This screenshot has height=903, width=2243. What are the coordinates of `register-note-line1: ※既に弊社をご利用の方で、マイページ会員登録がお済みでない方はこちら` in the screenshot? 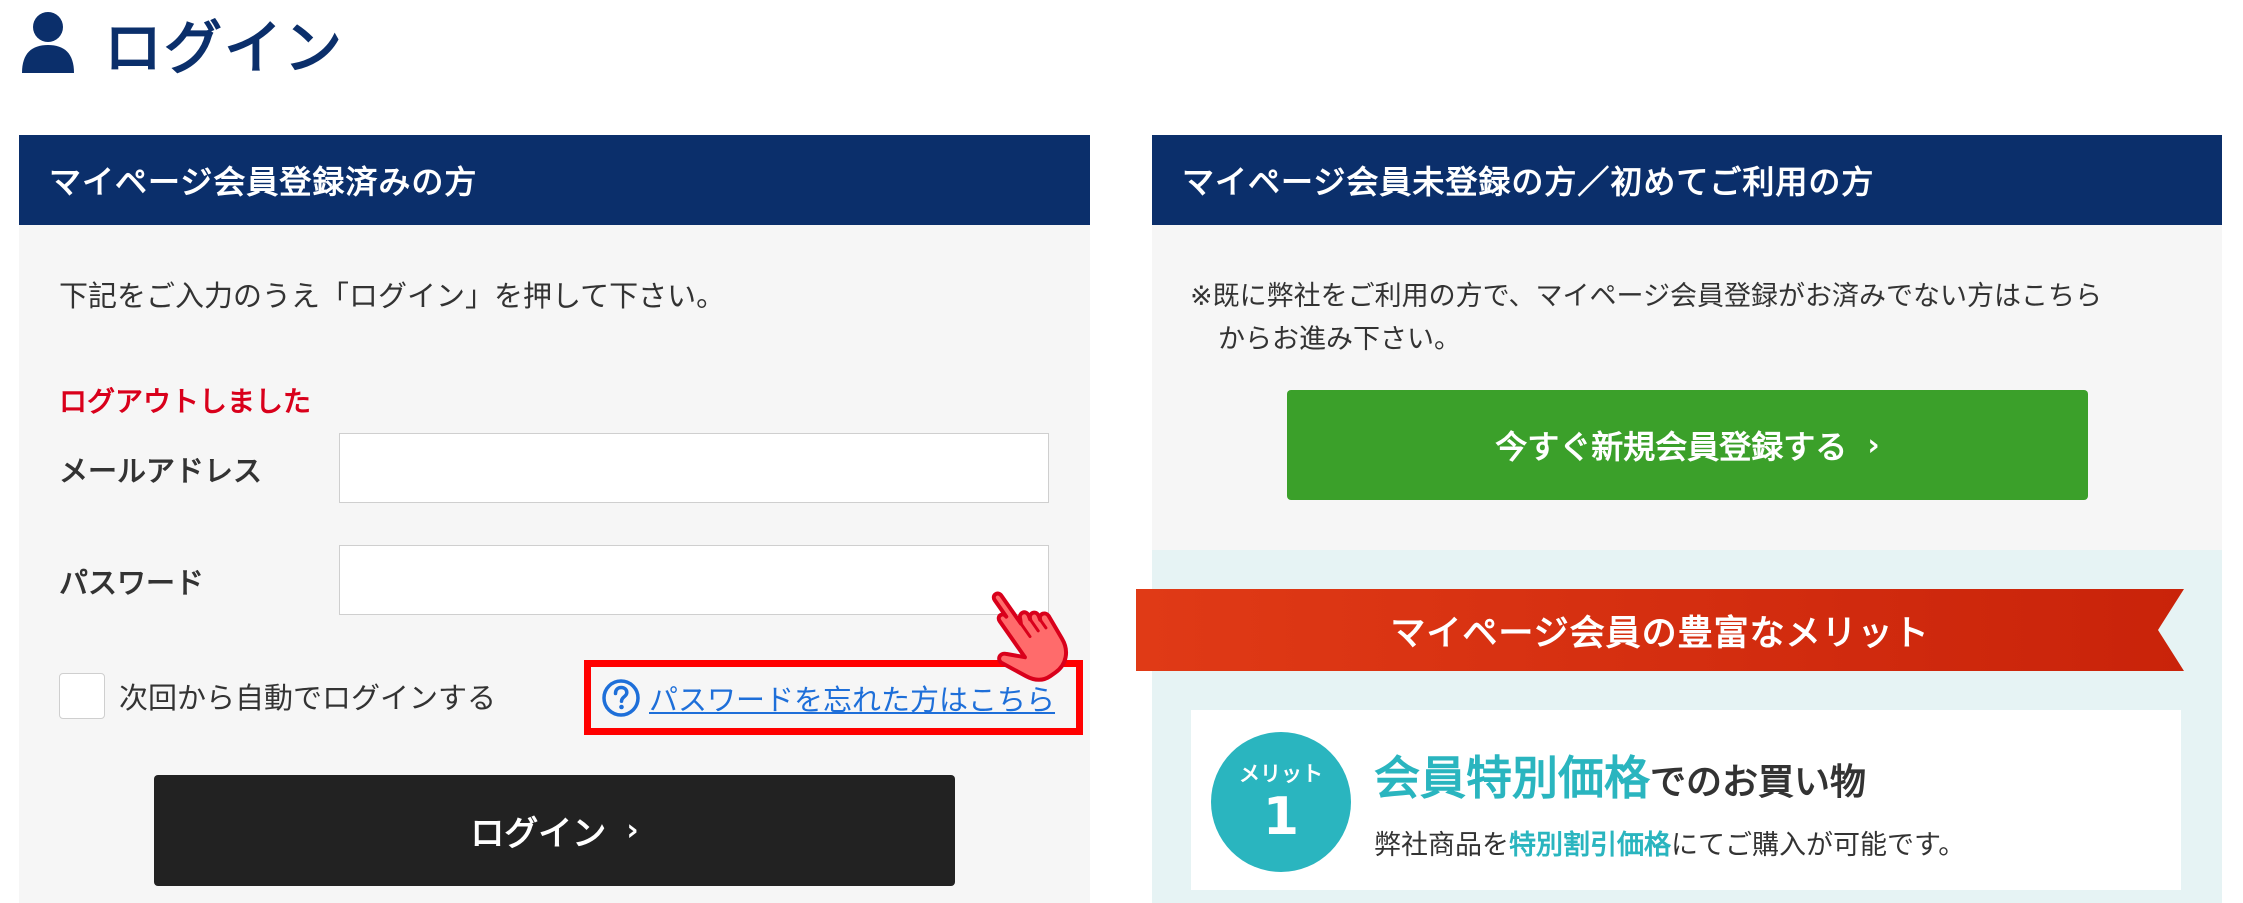 It's located at (1646, 296).